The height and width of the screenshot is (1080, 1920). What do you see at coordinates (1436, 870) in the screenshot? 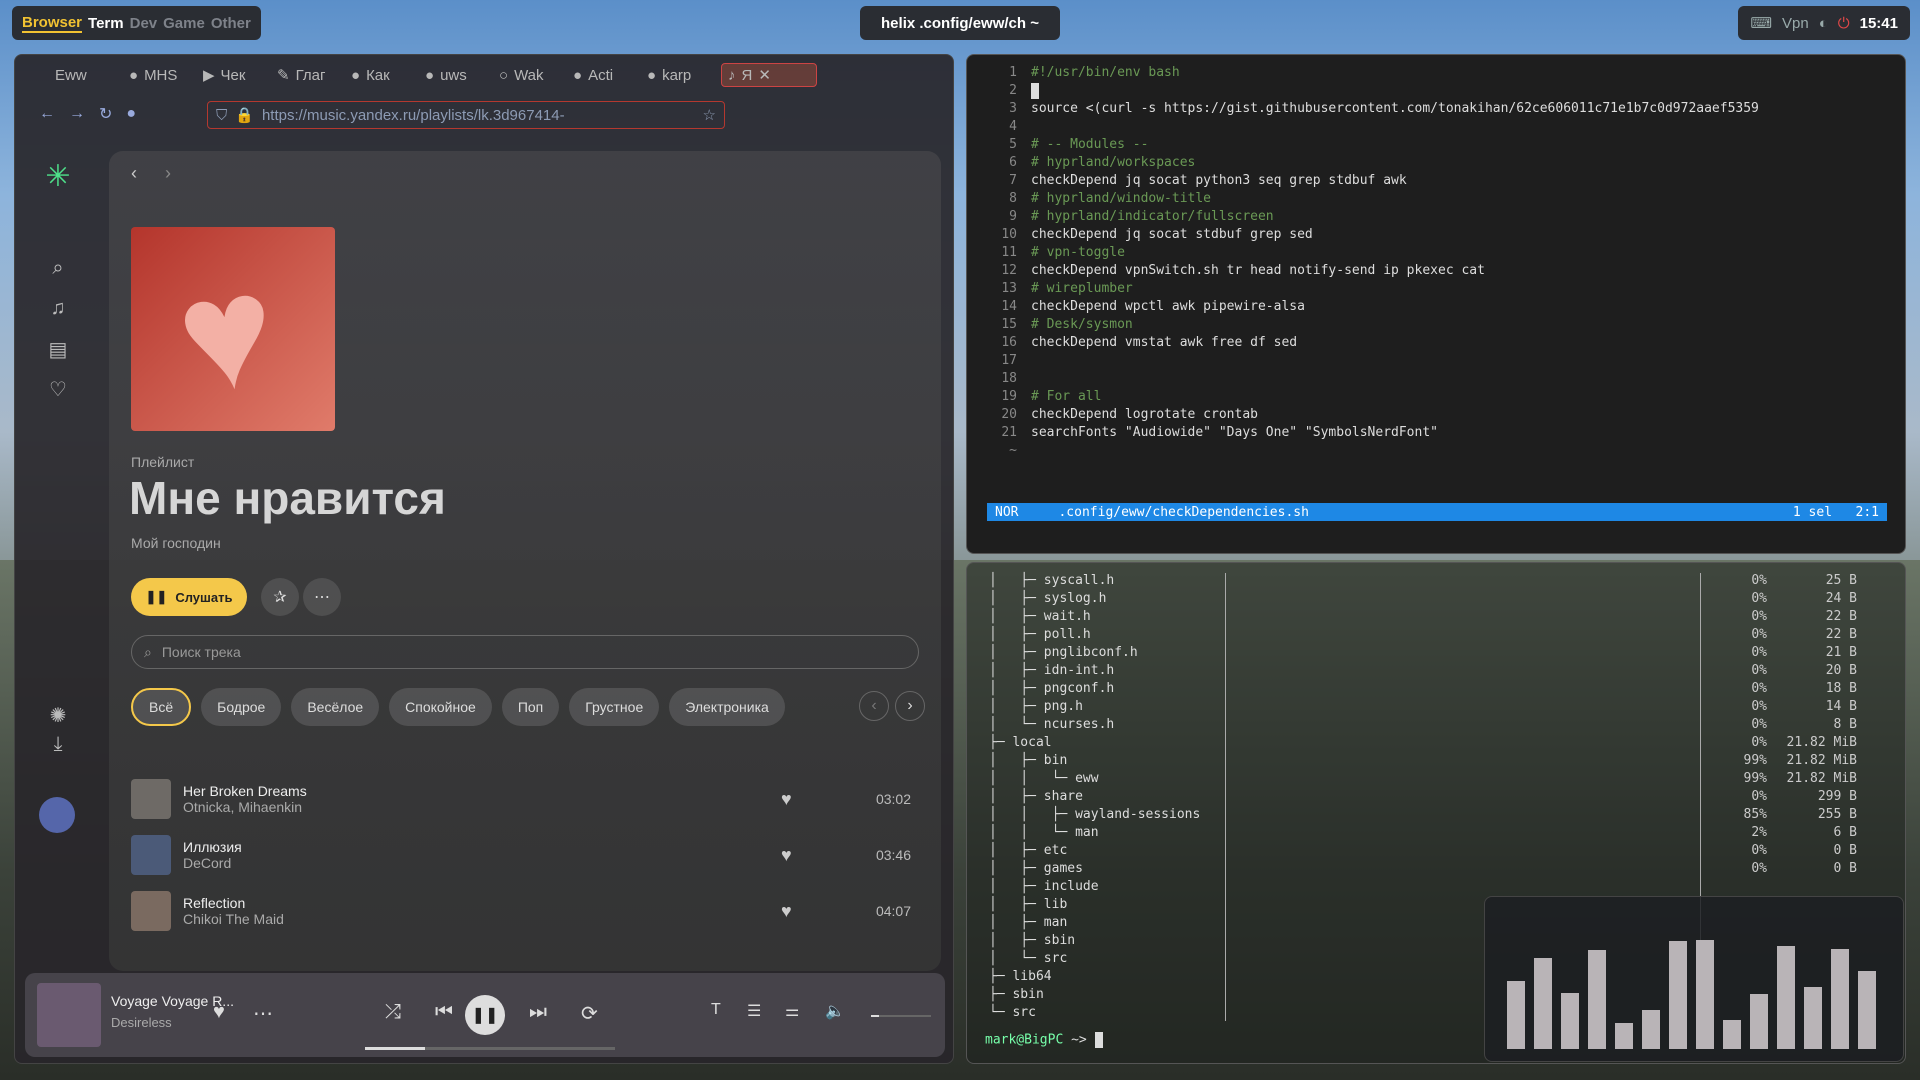
I see `tree-row: │ ├─ games 0% 0 B` at bounding box center [1436, 870].